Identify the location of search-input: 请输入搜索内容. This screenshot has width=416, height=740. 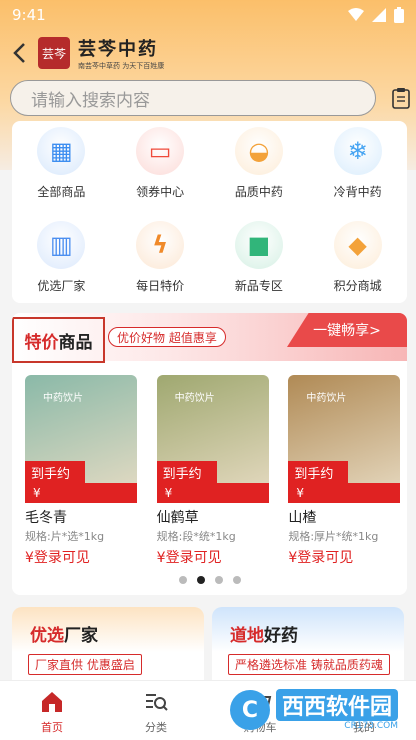
(193, 98).